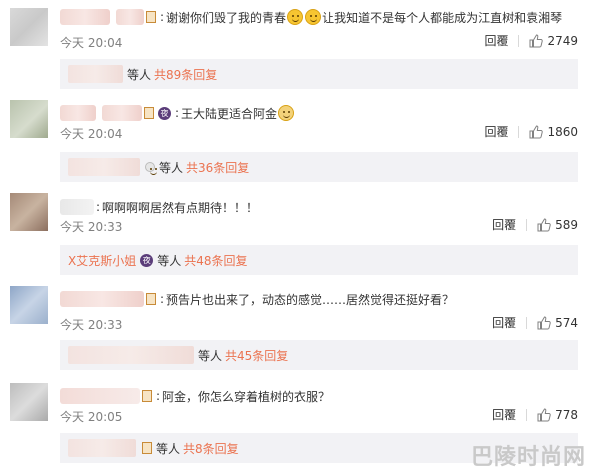  What do you see at coordinates (319, 167) in the screenshot?
I see `reply-summary-bar: 等人 共36条回复` at bounding box center [319, 167].